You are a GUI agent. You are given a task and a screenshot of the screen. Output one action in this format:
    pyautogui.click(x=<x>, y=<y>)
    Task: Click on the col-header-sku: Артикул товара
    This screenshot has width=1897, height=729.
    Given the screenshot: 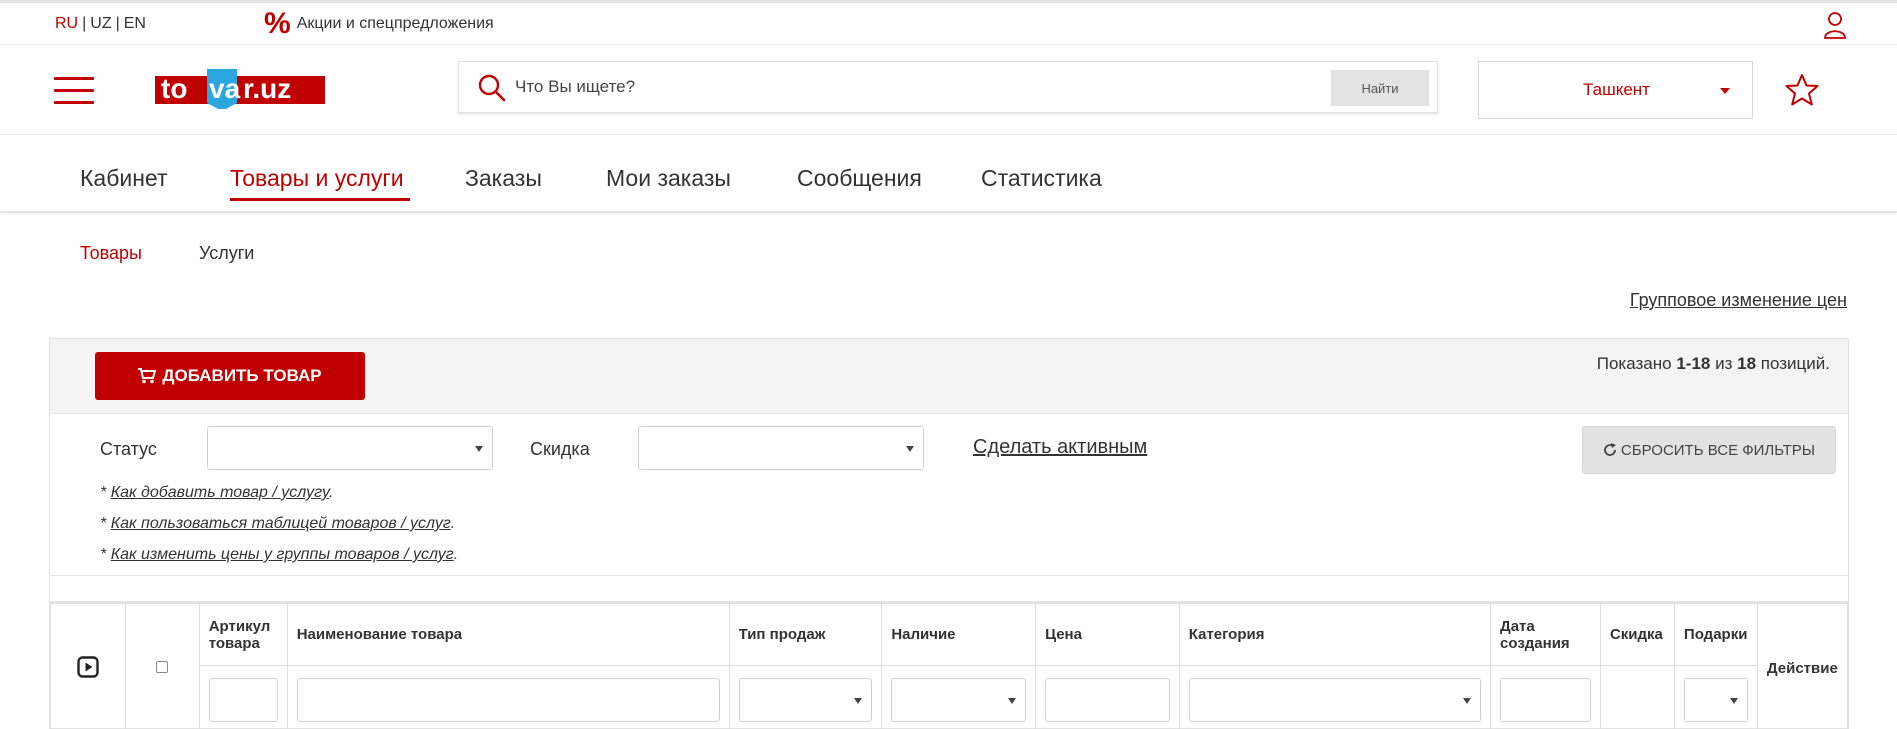 What is the action you would take?
    pyautogui.click(x=243, y=634)
    